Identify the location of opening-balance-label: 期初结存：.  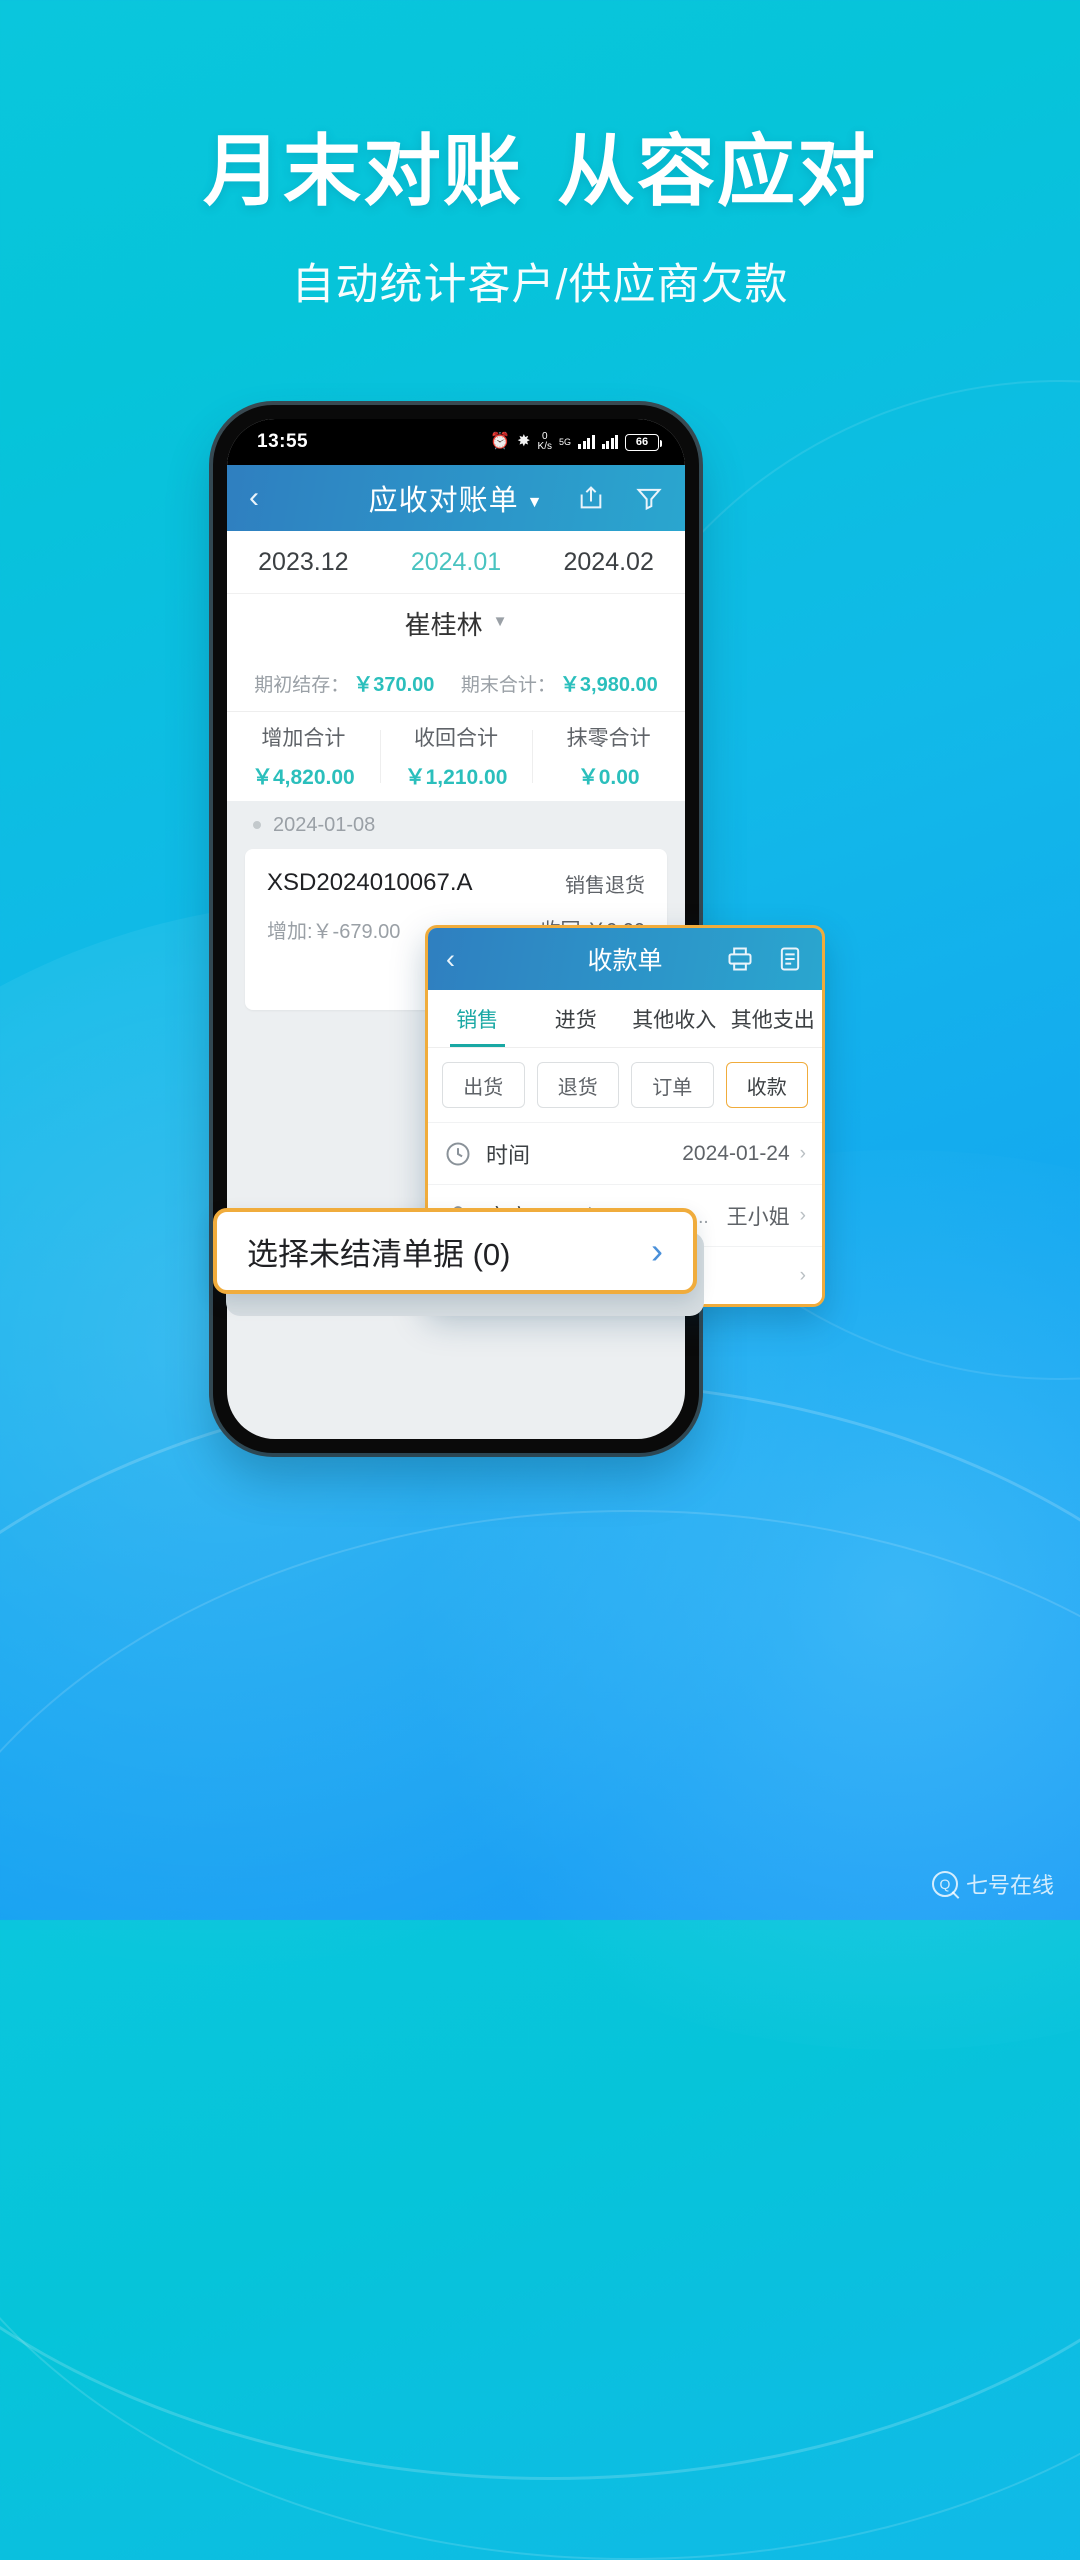
(302, 685).